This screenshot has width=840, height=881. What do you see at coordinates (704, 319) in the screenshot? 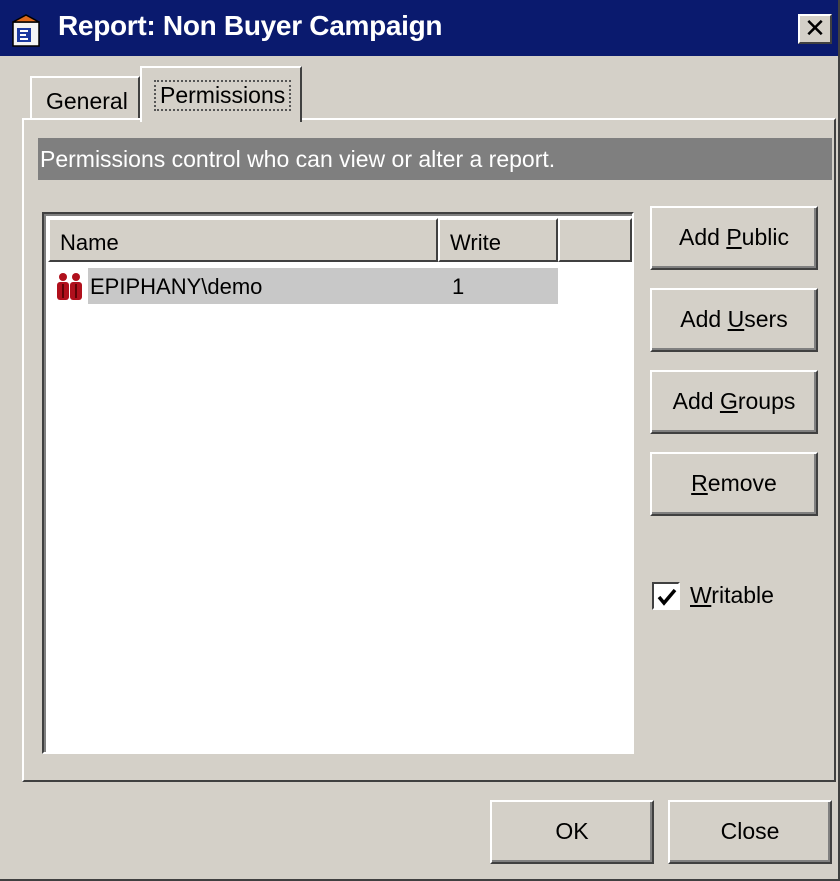
I see `add-users-label-pre: Add` at bounding box center [704, 319].